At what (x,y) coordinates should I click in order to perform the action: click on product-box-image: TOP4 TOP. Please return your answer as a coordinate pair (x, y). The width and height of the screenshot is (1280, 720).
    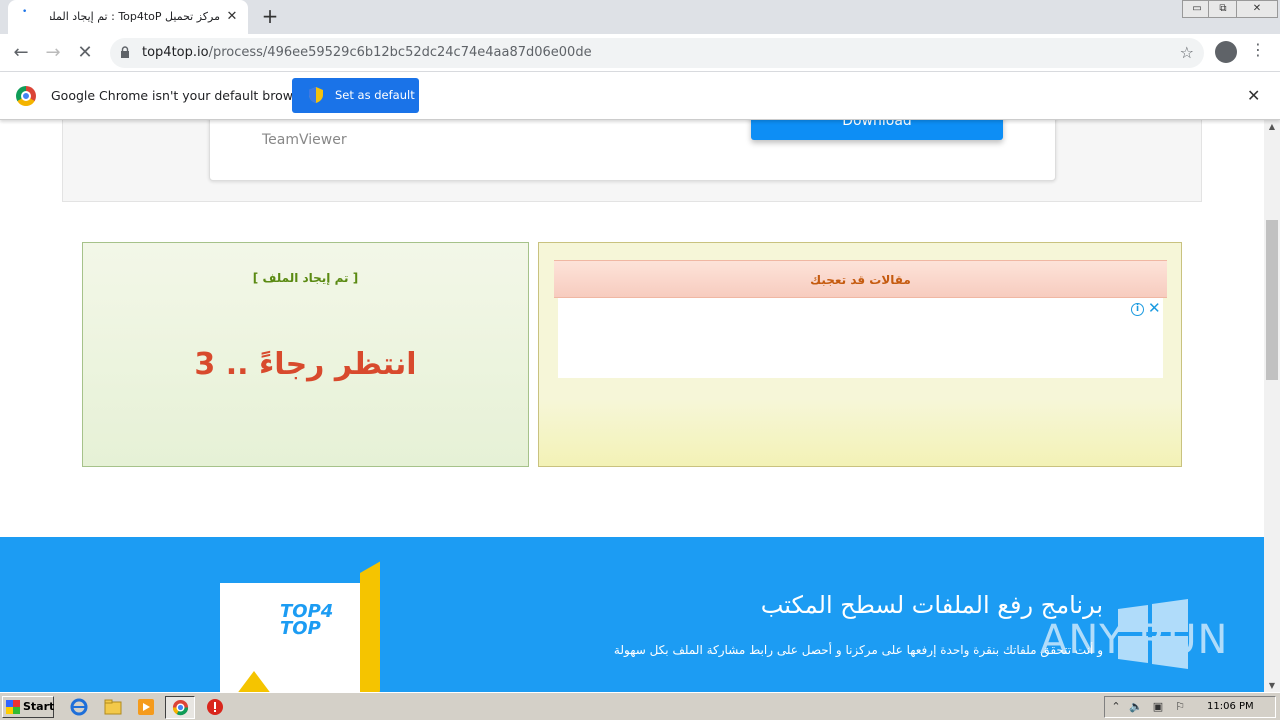
    Looking at the image, I should click on (300, 626).